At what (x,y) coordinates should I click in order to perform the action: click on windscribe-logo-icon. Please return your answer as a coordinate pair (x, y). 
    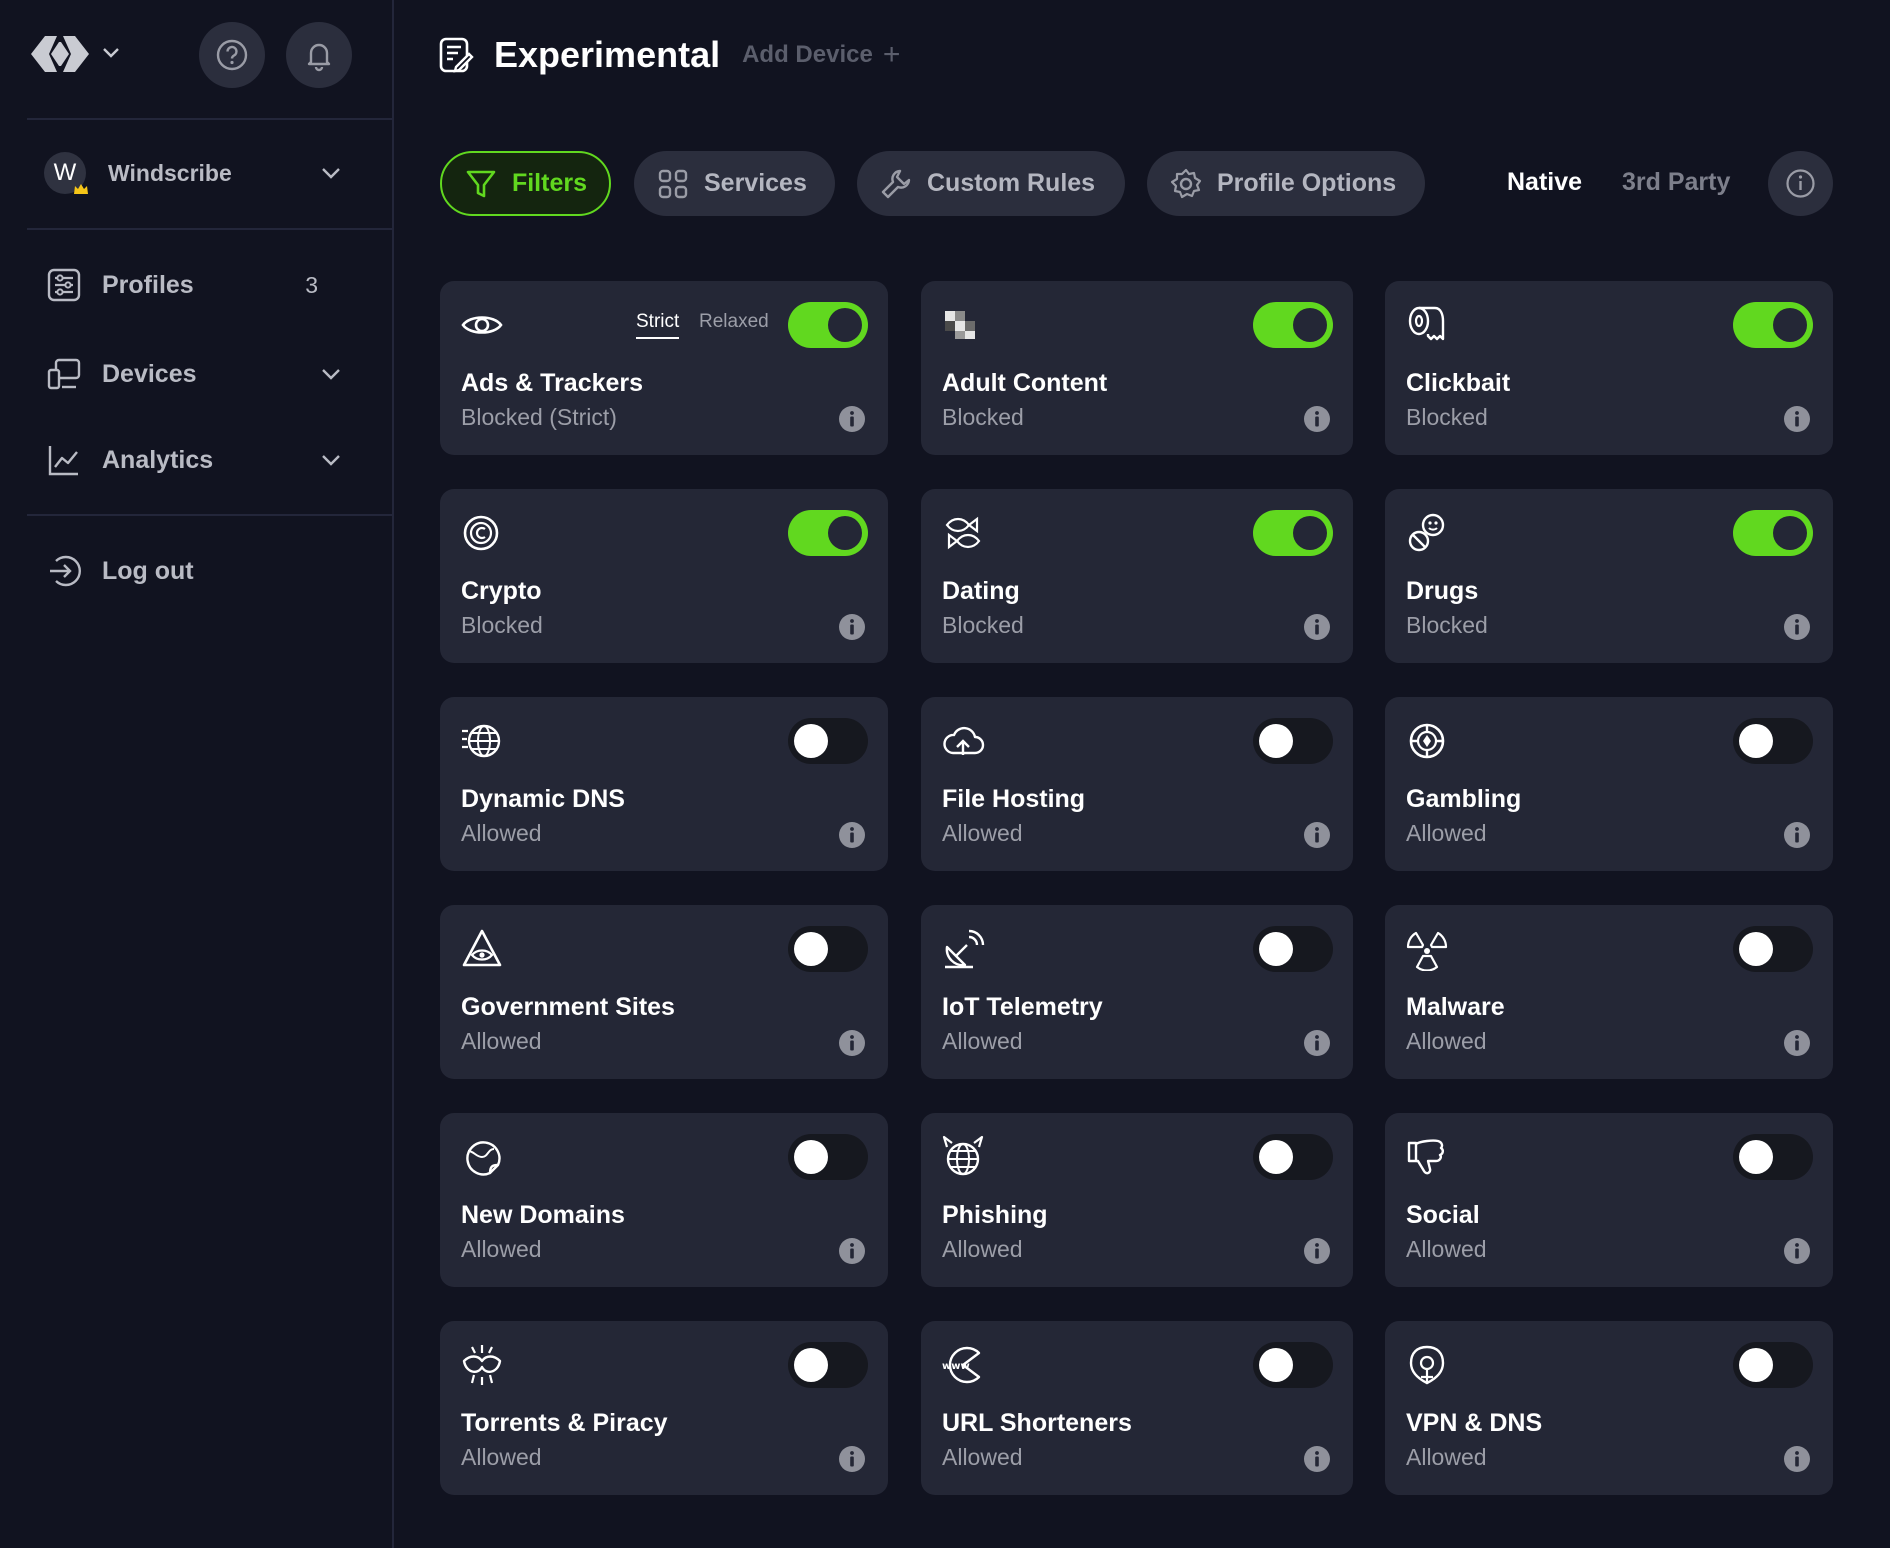
    Looking at the image, I should click on (60, 54).